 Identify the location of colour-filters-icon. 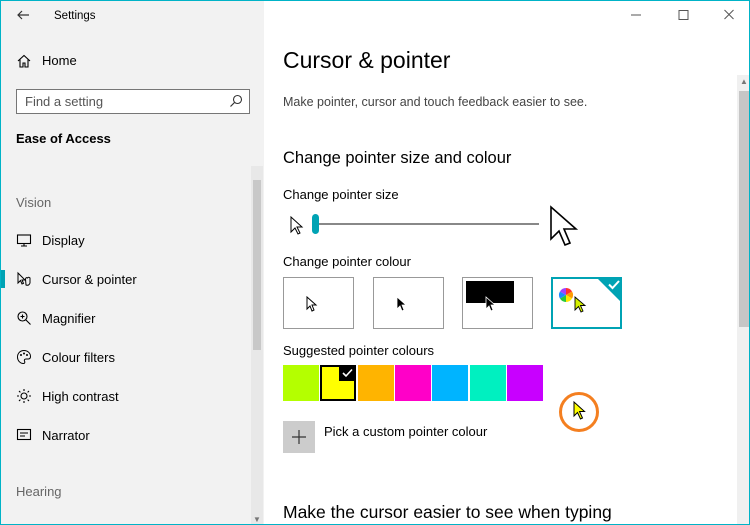
(24, 357).